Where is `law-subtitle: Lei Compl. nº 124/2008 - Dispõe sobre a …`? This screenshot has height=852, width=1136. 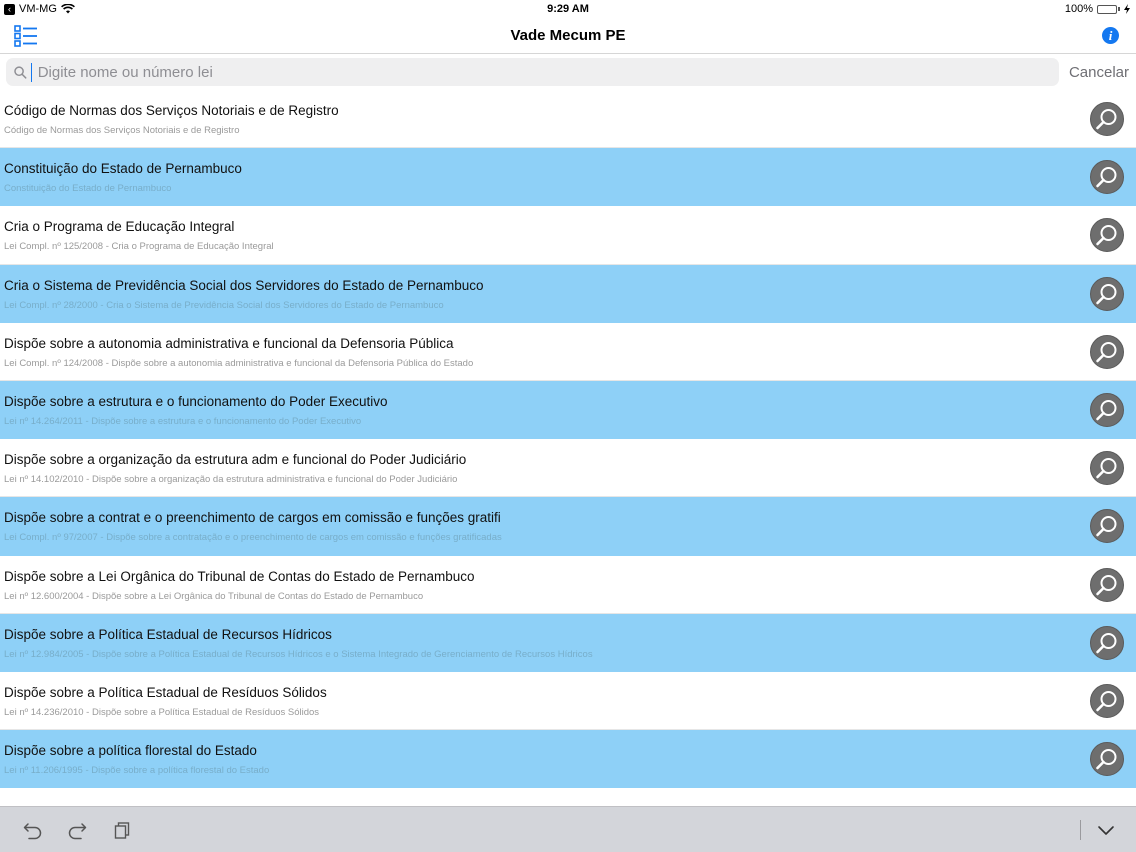
law-subtitle: Lei Compl. nº 124/2008 - Dispõe sobre a … is located at coordinates (239, 363).